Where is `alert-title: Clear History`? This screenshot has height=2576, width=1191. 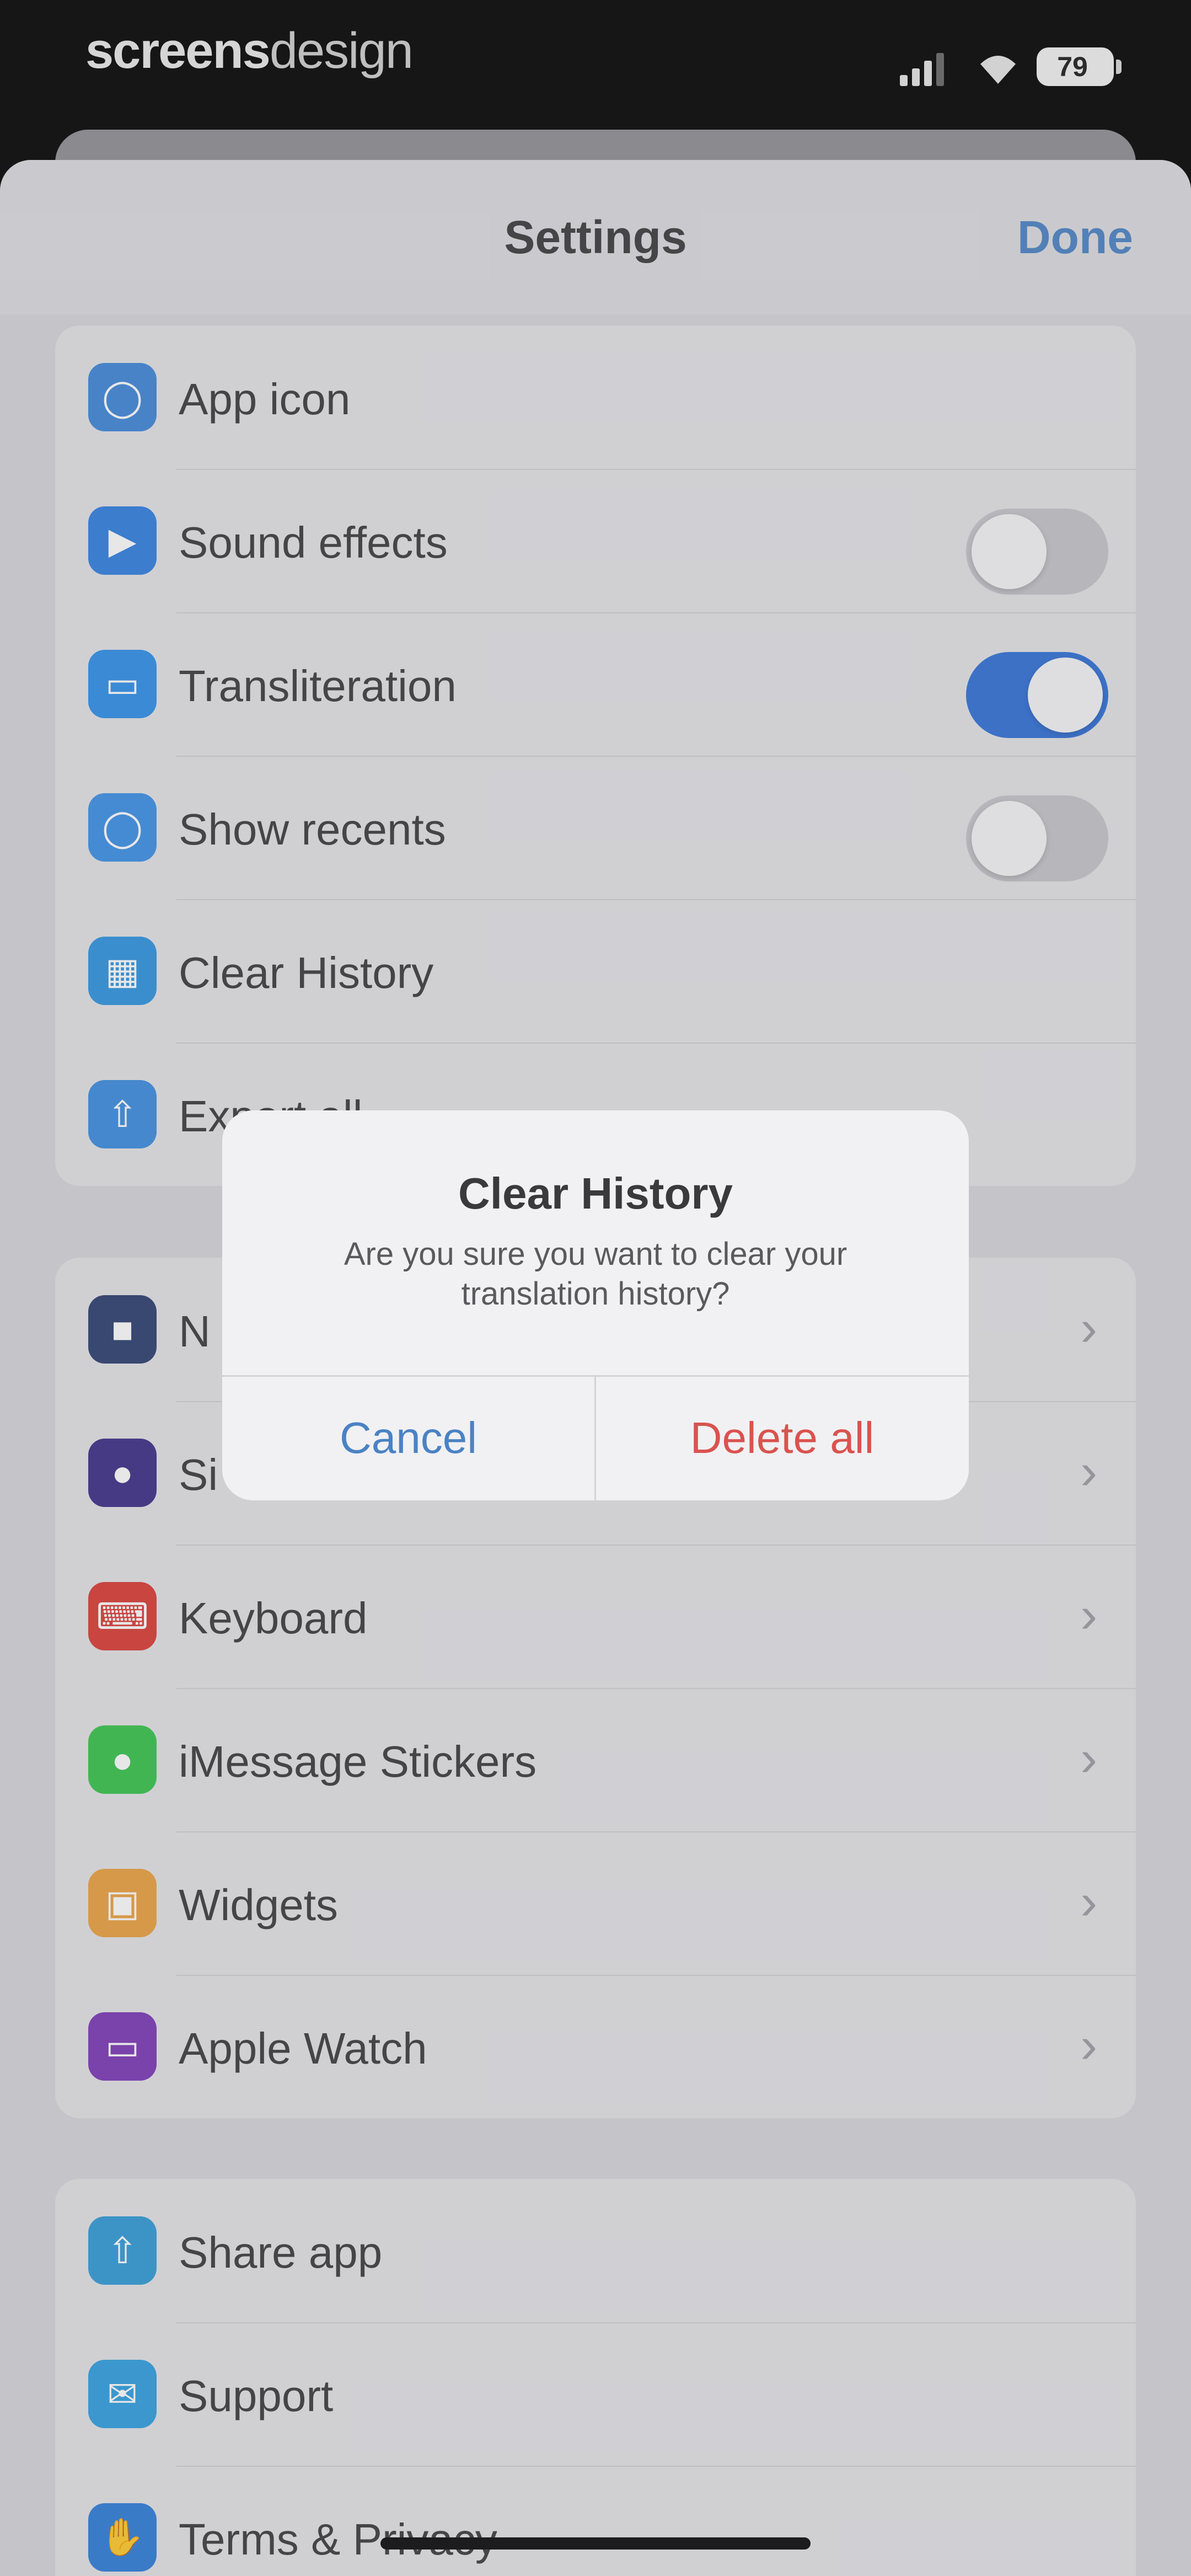 alert-title: Clear History is located at coordinates (595, 1193).